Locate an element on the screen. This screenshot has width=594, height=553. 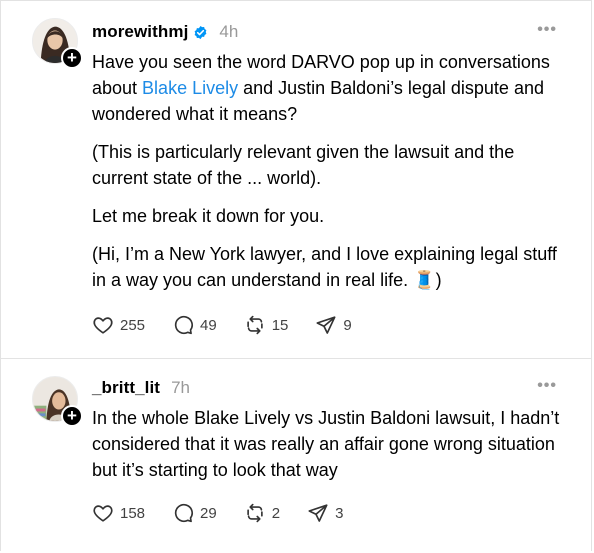
like-button: 158 is located at coordinates (118, 513).